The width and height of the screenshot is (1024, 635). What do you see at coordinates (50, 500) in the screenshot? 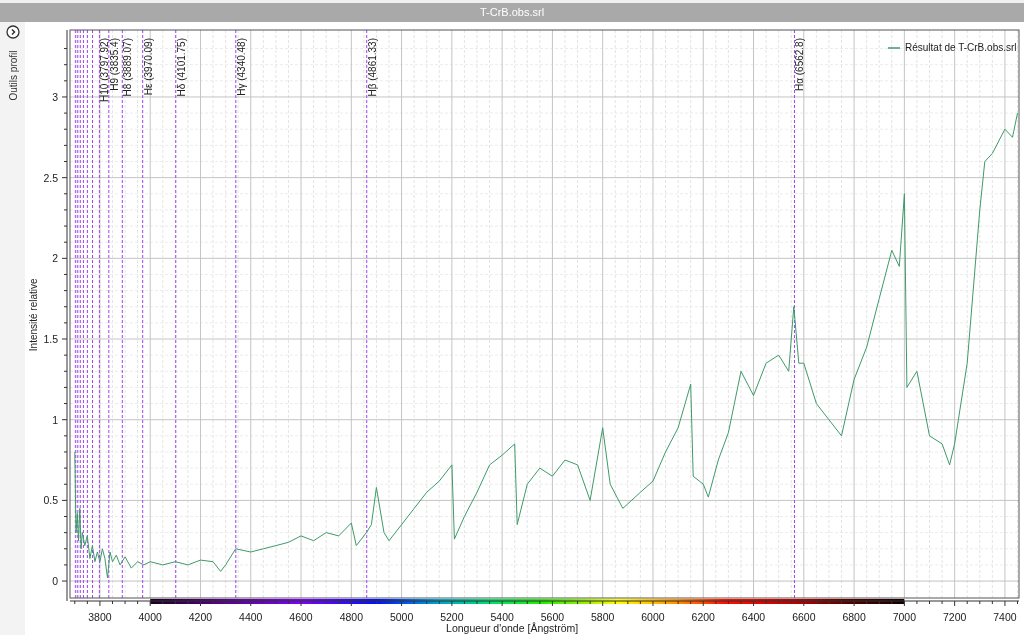
I see `y-tick-label: 0.5` at bounding box center [50, 500].